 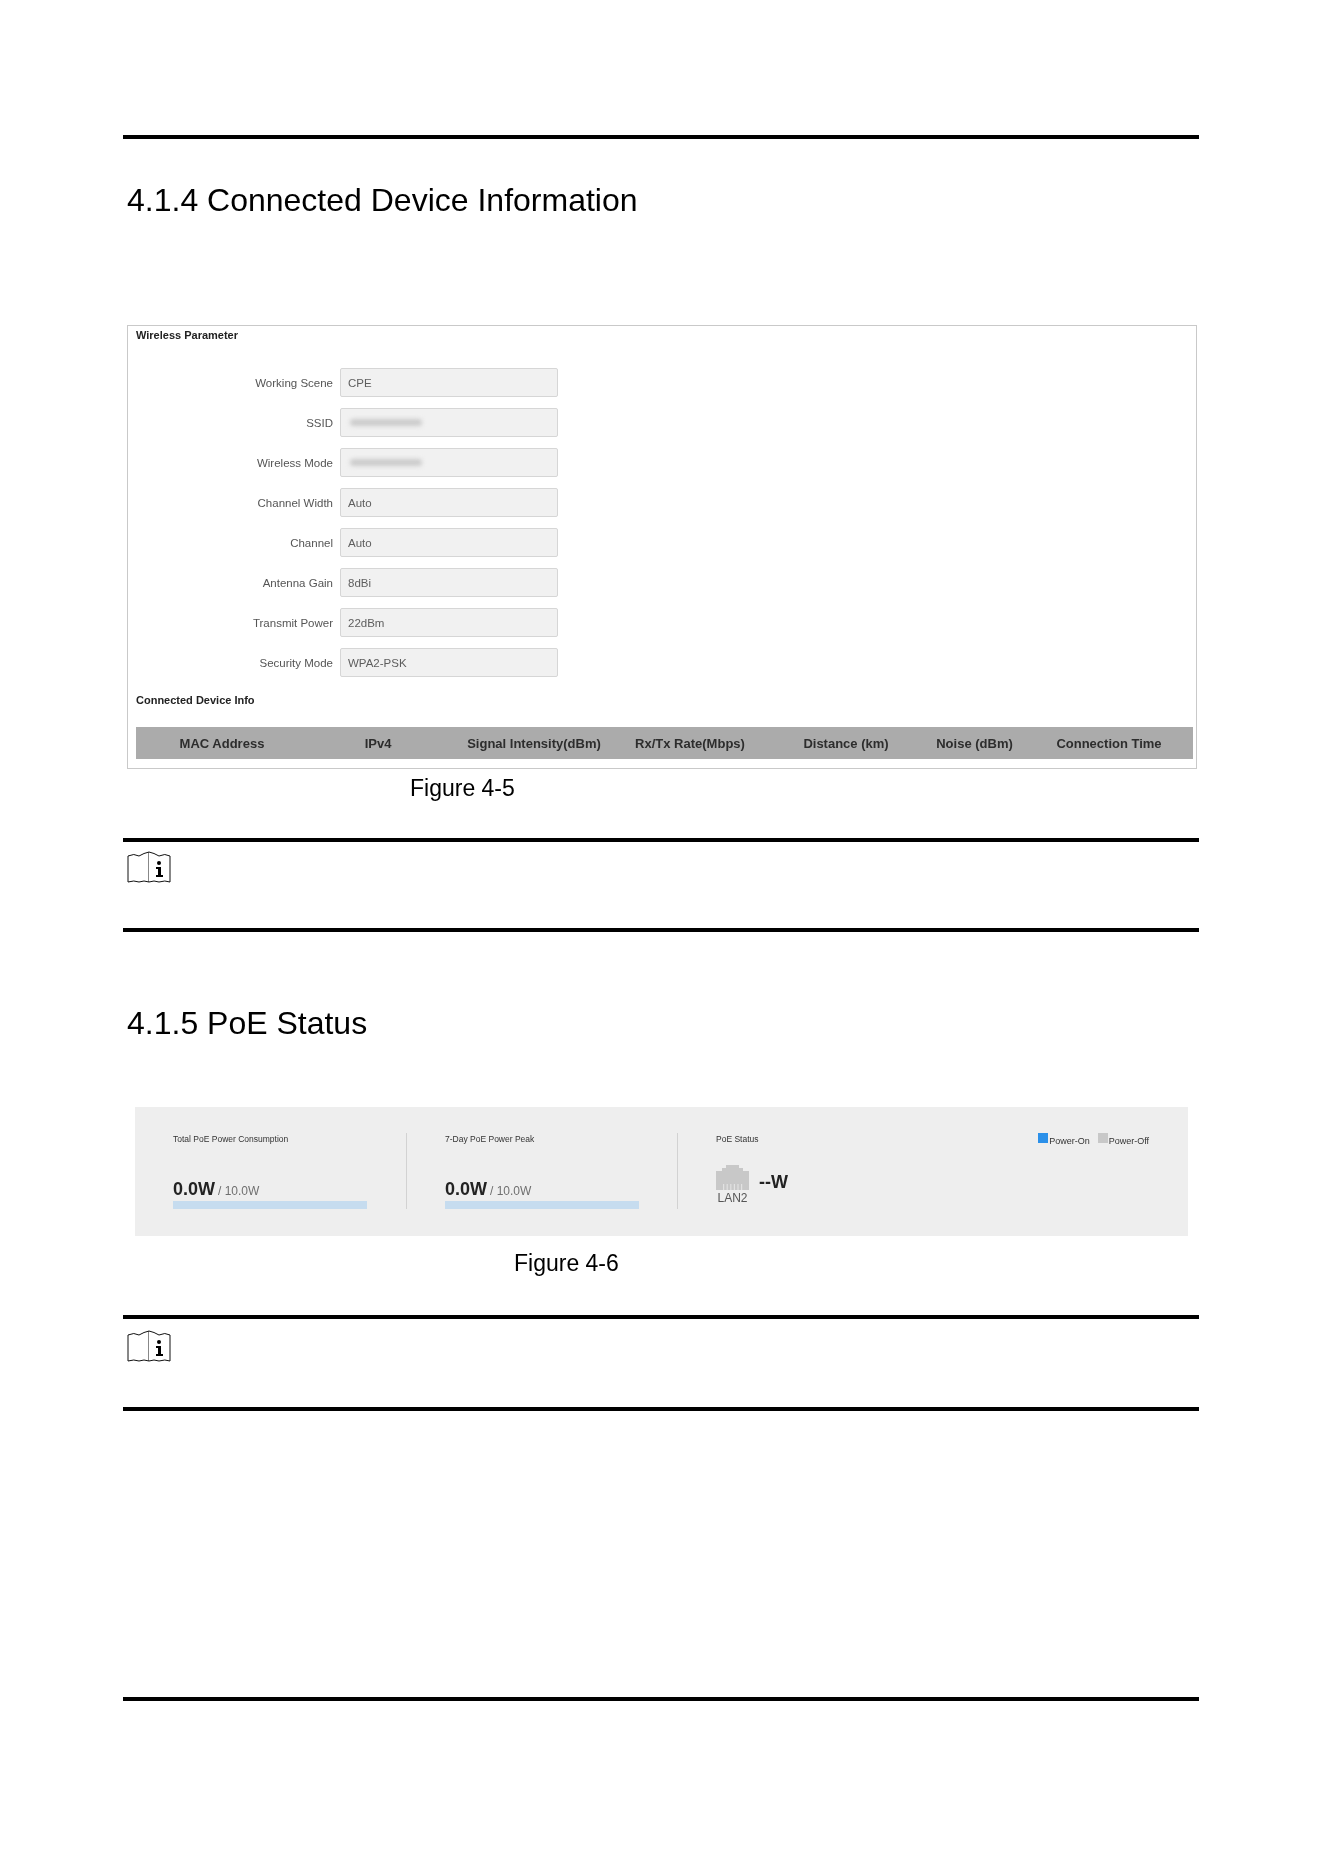 I want to click on column-header: Noise (dBm), so click(x=974, y=743).